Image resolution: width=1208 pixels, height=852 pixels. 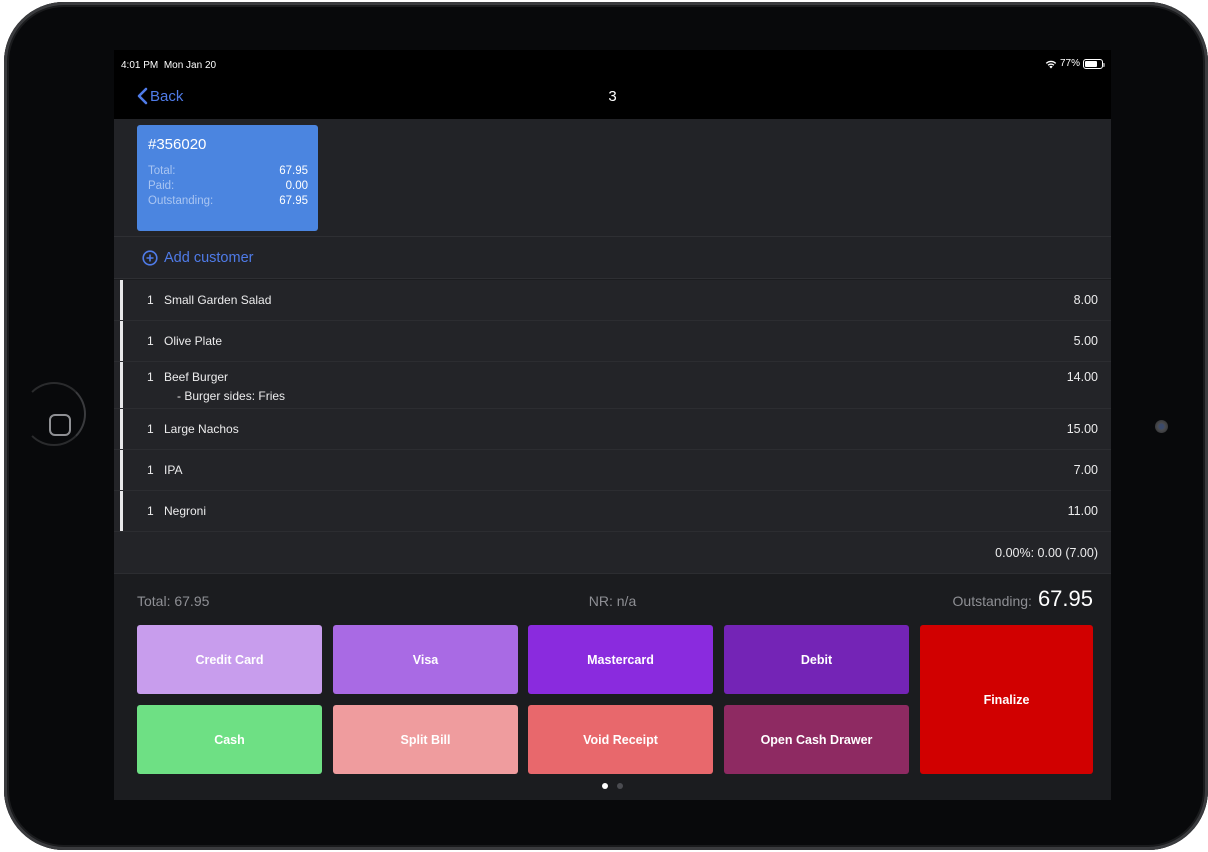 I want to click on list-item: 1 IPA 7.00, so click(x=612, y=470).